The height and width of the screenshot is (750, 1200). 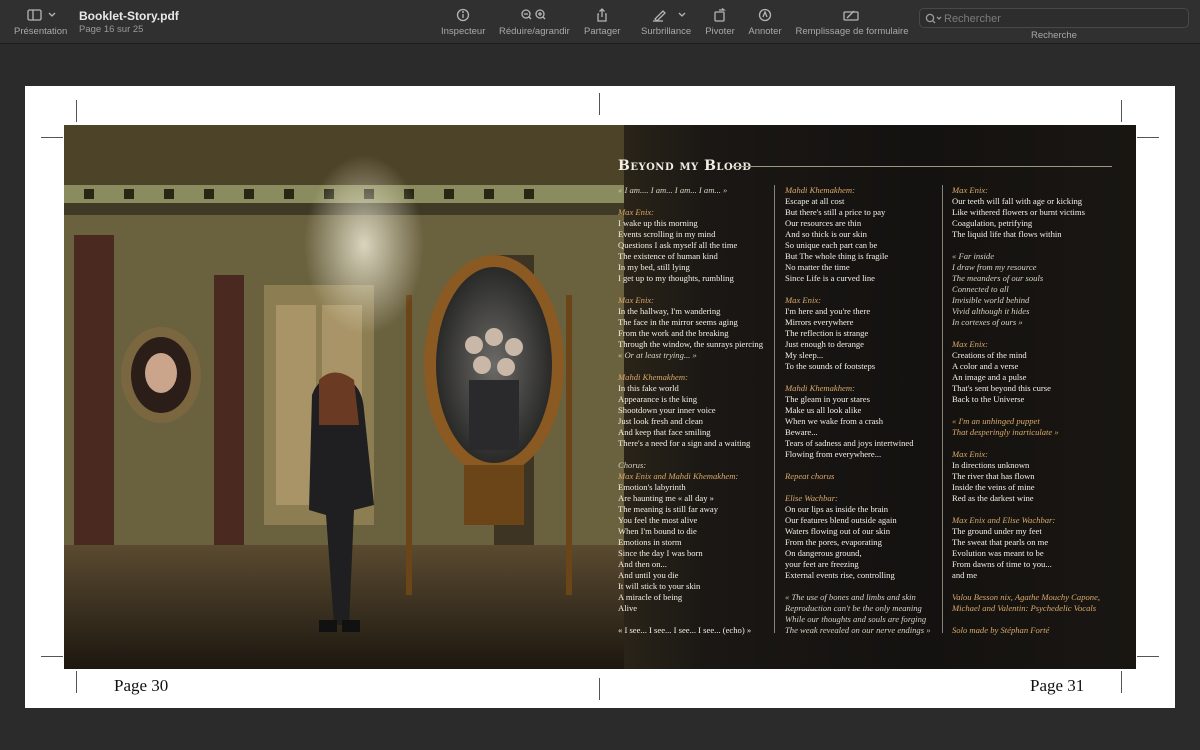 What do you see at coordinates (658, 223) in the screenshot?
I see `lyric-line: I wake up this morning` at bounding box center [658, 223].